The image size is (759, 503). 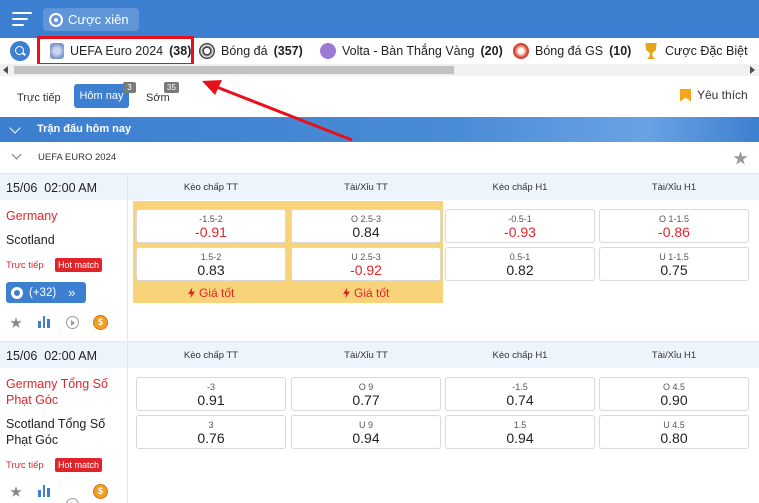 I want to click on annotation-arrow, so click(x=277, y=111).